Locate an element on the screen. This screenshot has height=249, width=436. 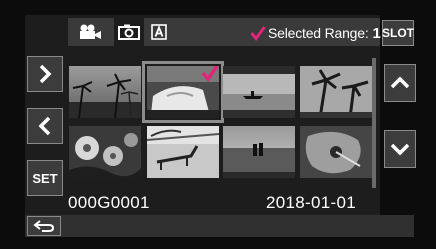
return-arrow-icon is located at coordinates (44, 226).